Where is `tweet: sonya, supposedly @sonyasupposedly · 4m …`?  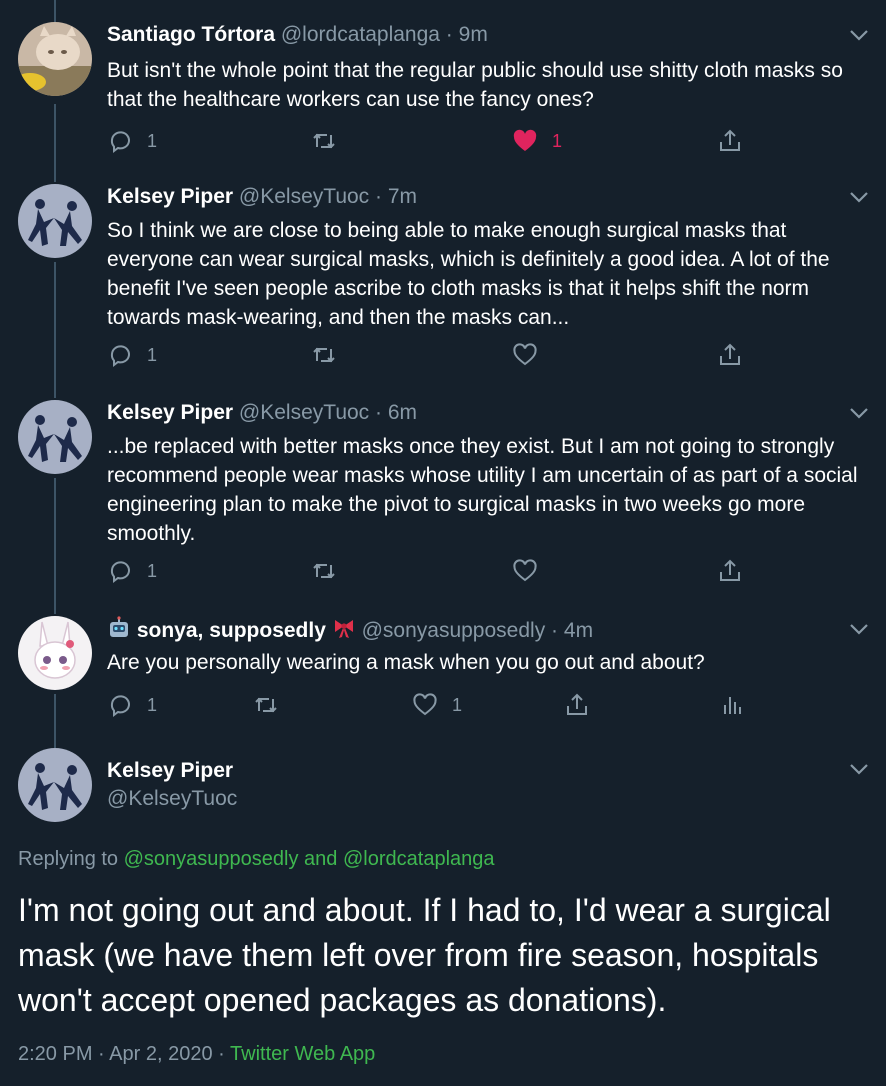
tweet: sonya, supposedly @sonyasupposedly · 4m … is located at coordinates (443, 671).